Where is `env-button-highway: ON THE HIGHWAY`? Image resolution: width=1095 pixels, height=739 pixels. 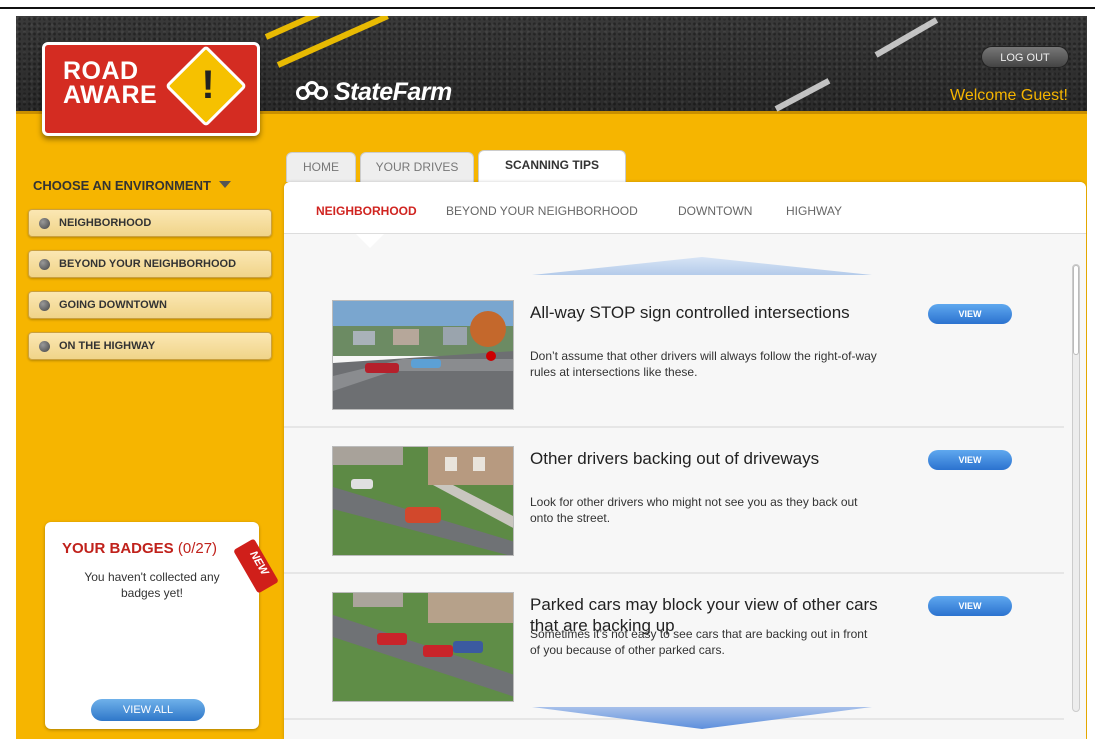
env-button-highway: ON THE HIGHWAY is located at coordinates (150, 346).